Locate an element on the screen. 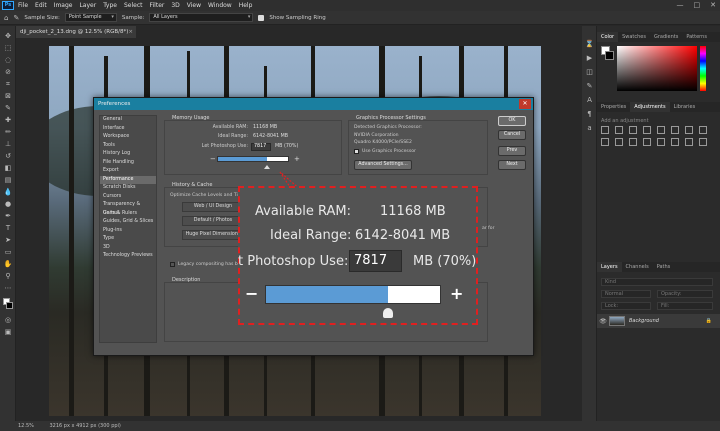 The width and height of the screenshot is (720, 431). zoom-minus-icon: − is located at coordinates (251, 294).